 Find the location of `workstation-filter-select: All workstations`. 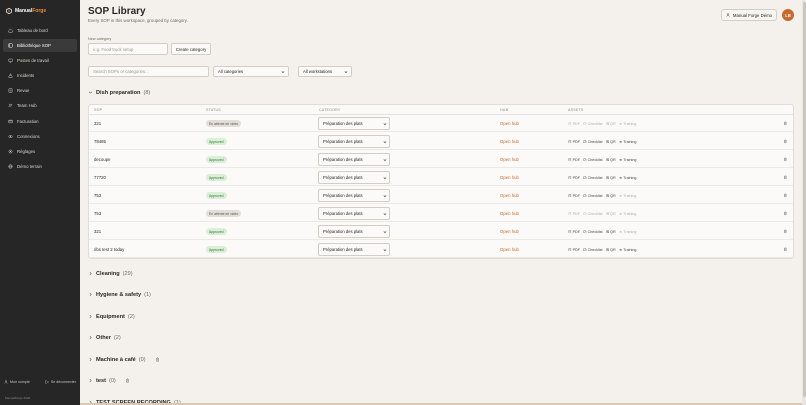

workstation-filter-select: All workstations is located at coordinates (325, 71).